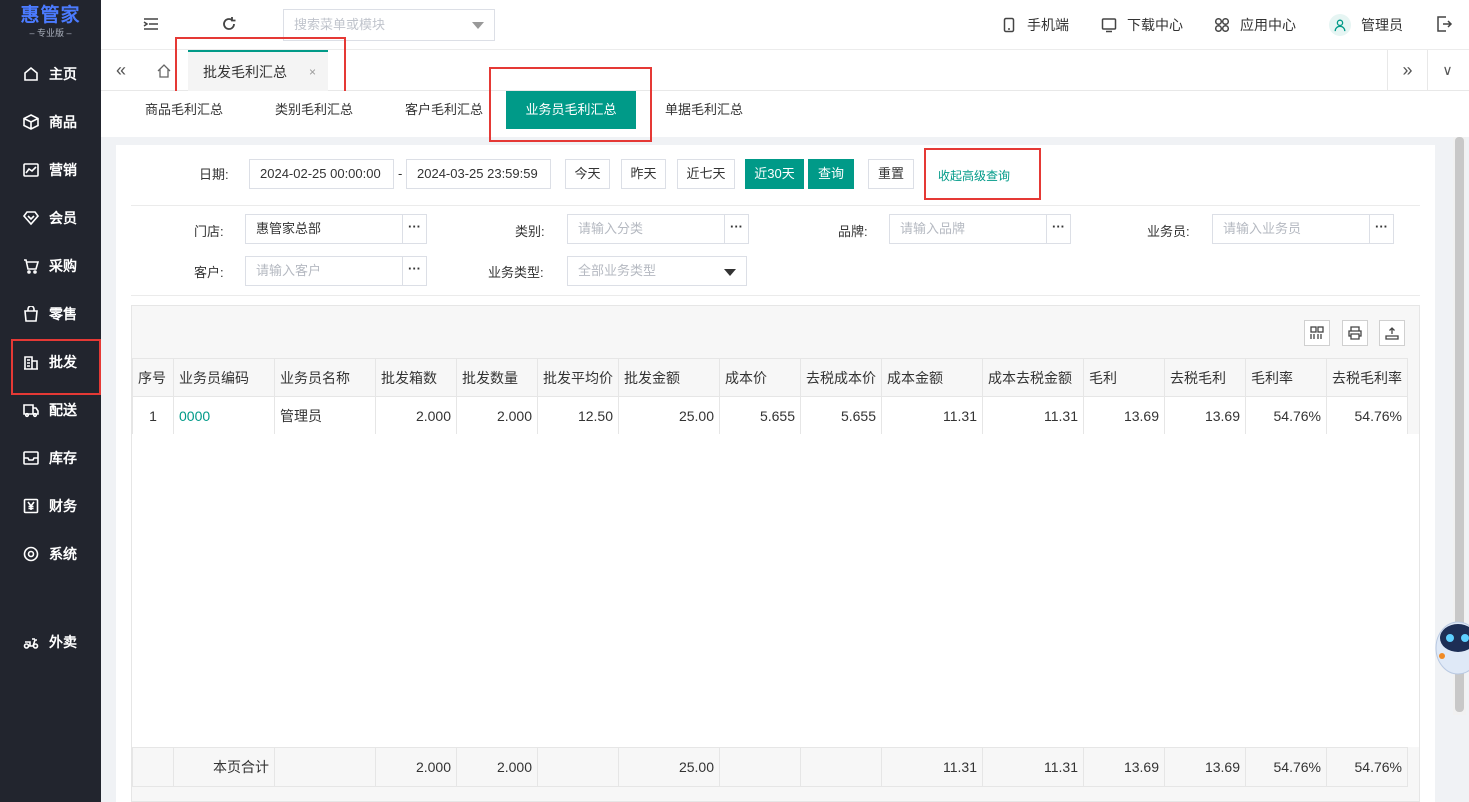 The height and width of the screenshot is (802, 1469). I want to click on search-placeholder: 搜索菜单或模块, so click(340, 24).